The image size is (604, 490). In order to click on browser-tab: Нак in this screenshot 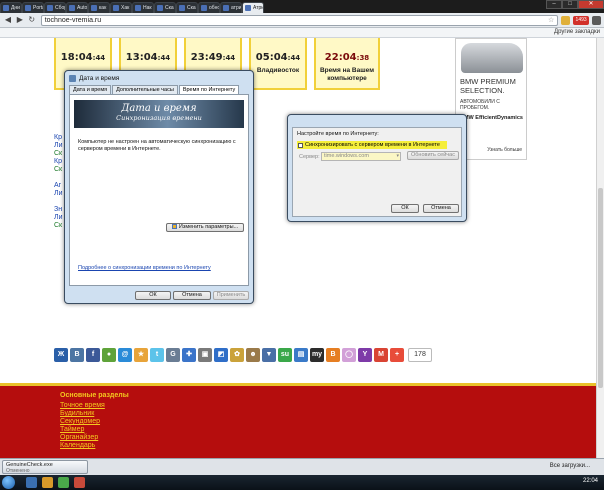, I will do `click(143, 7)`.